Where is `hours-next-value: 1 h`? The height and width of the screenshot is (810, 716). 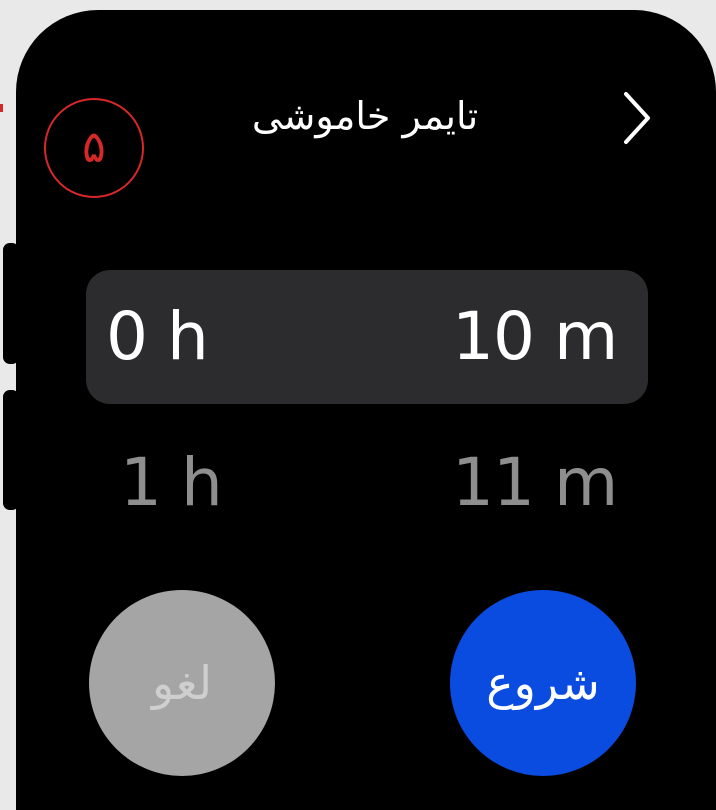
hours-next-value: 1 h is located at coordinates (171, 483).